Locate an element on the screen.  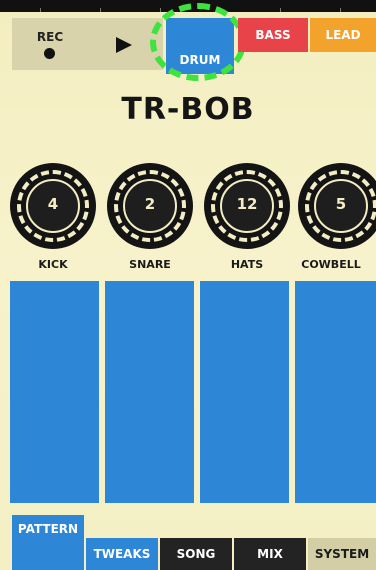
knob-center: 12 is located at coordinates (247, 206).